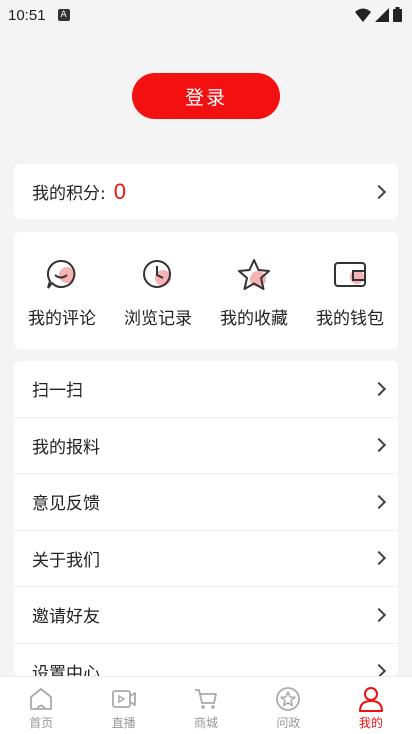 Image resolution: width=412 pixels, height=734 pixels. Describe the element at coordinates (123, 723) in the screenshot. I see `tab-label: 直播` at that location.